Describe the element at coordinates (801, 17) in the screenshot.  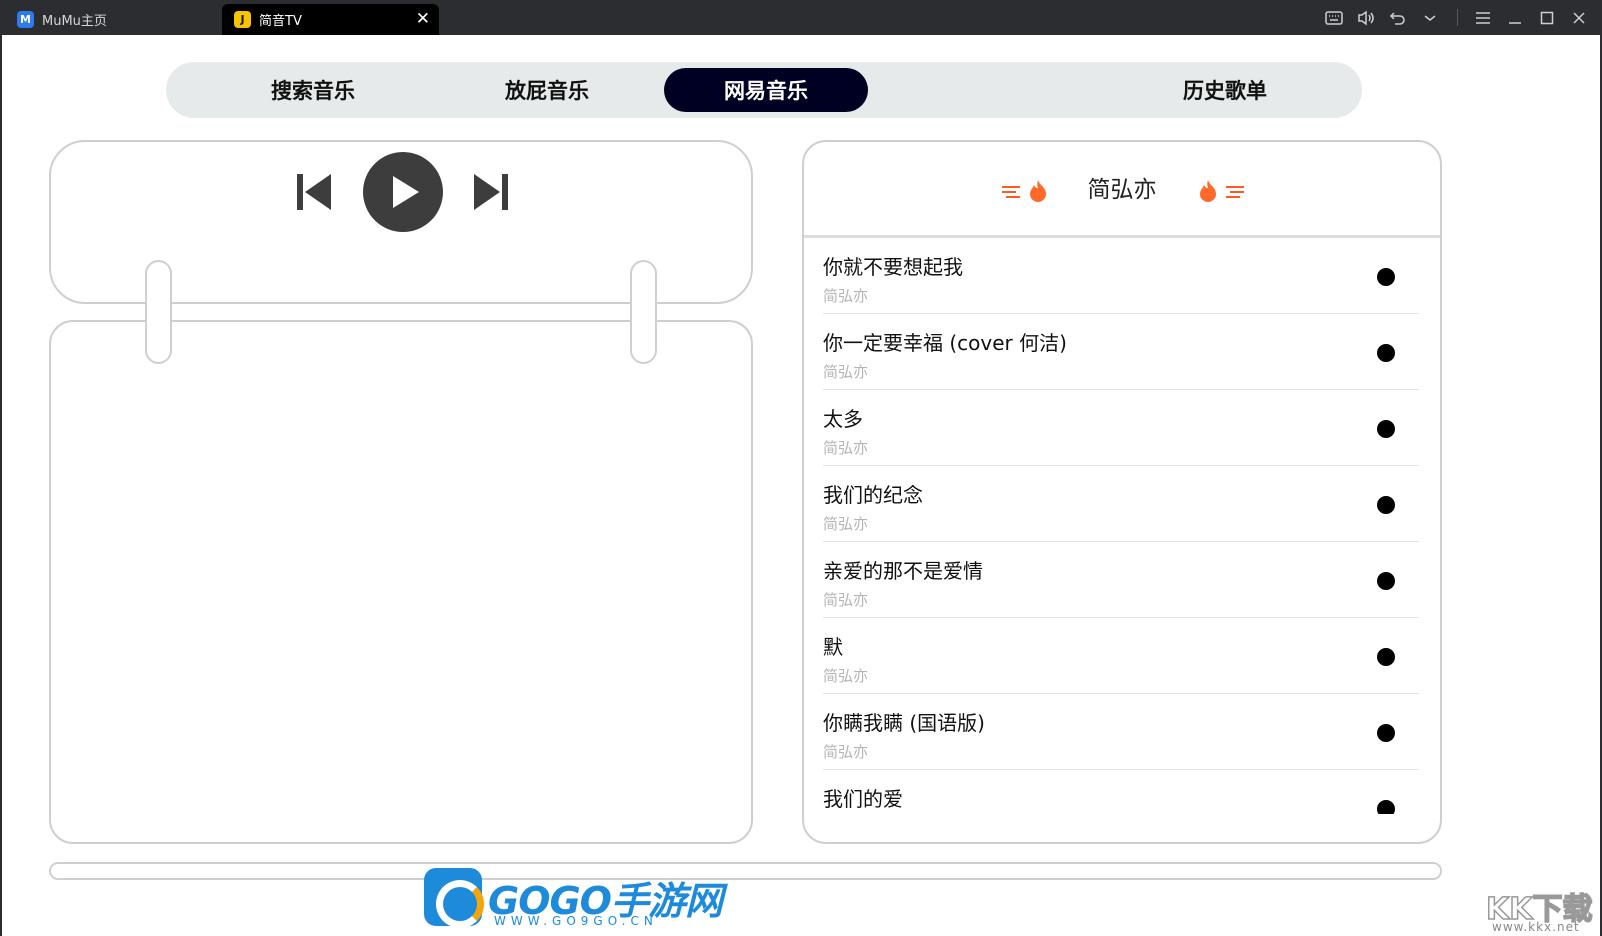
I see `title-bar: M MuMu主页 J 简音TV ✕` at that location.